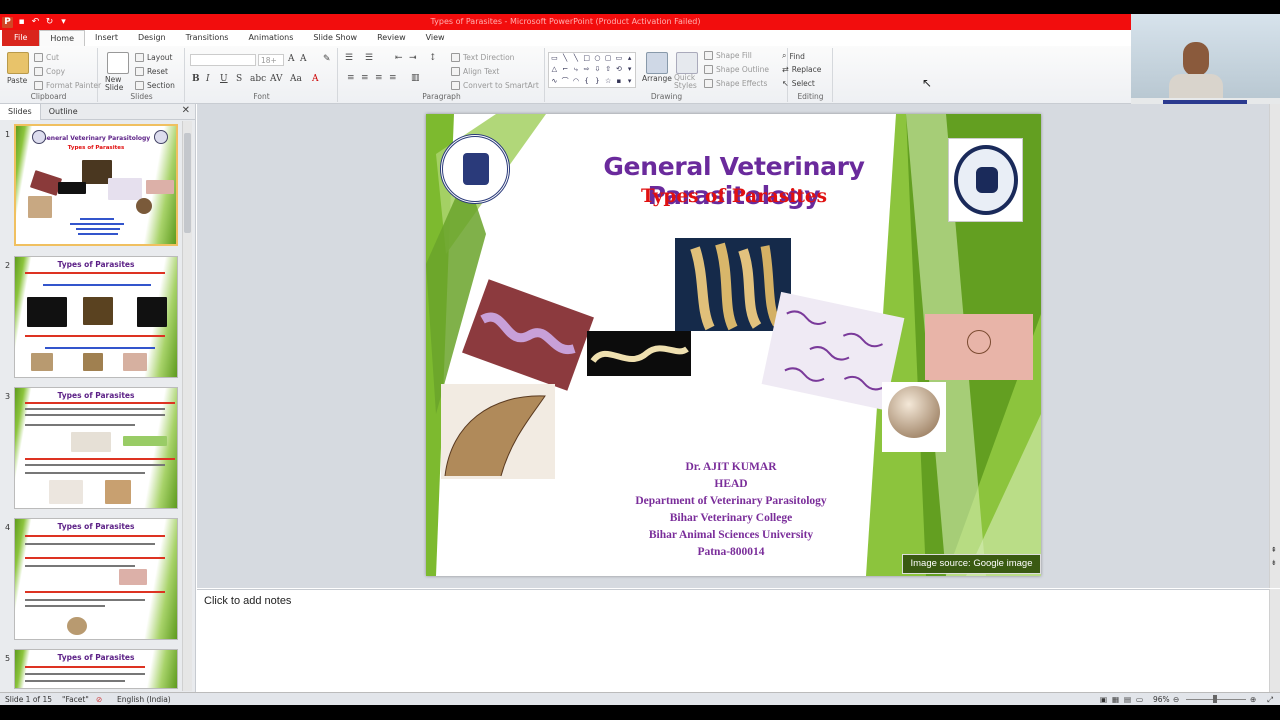 The image size is (1280, 720). What do you see at coordinates (576, 81) in the screenshot?
I see `arc-shape-icon: ◠` at bounding box center [576, 81].